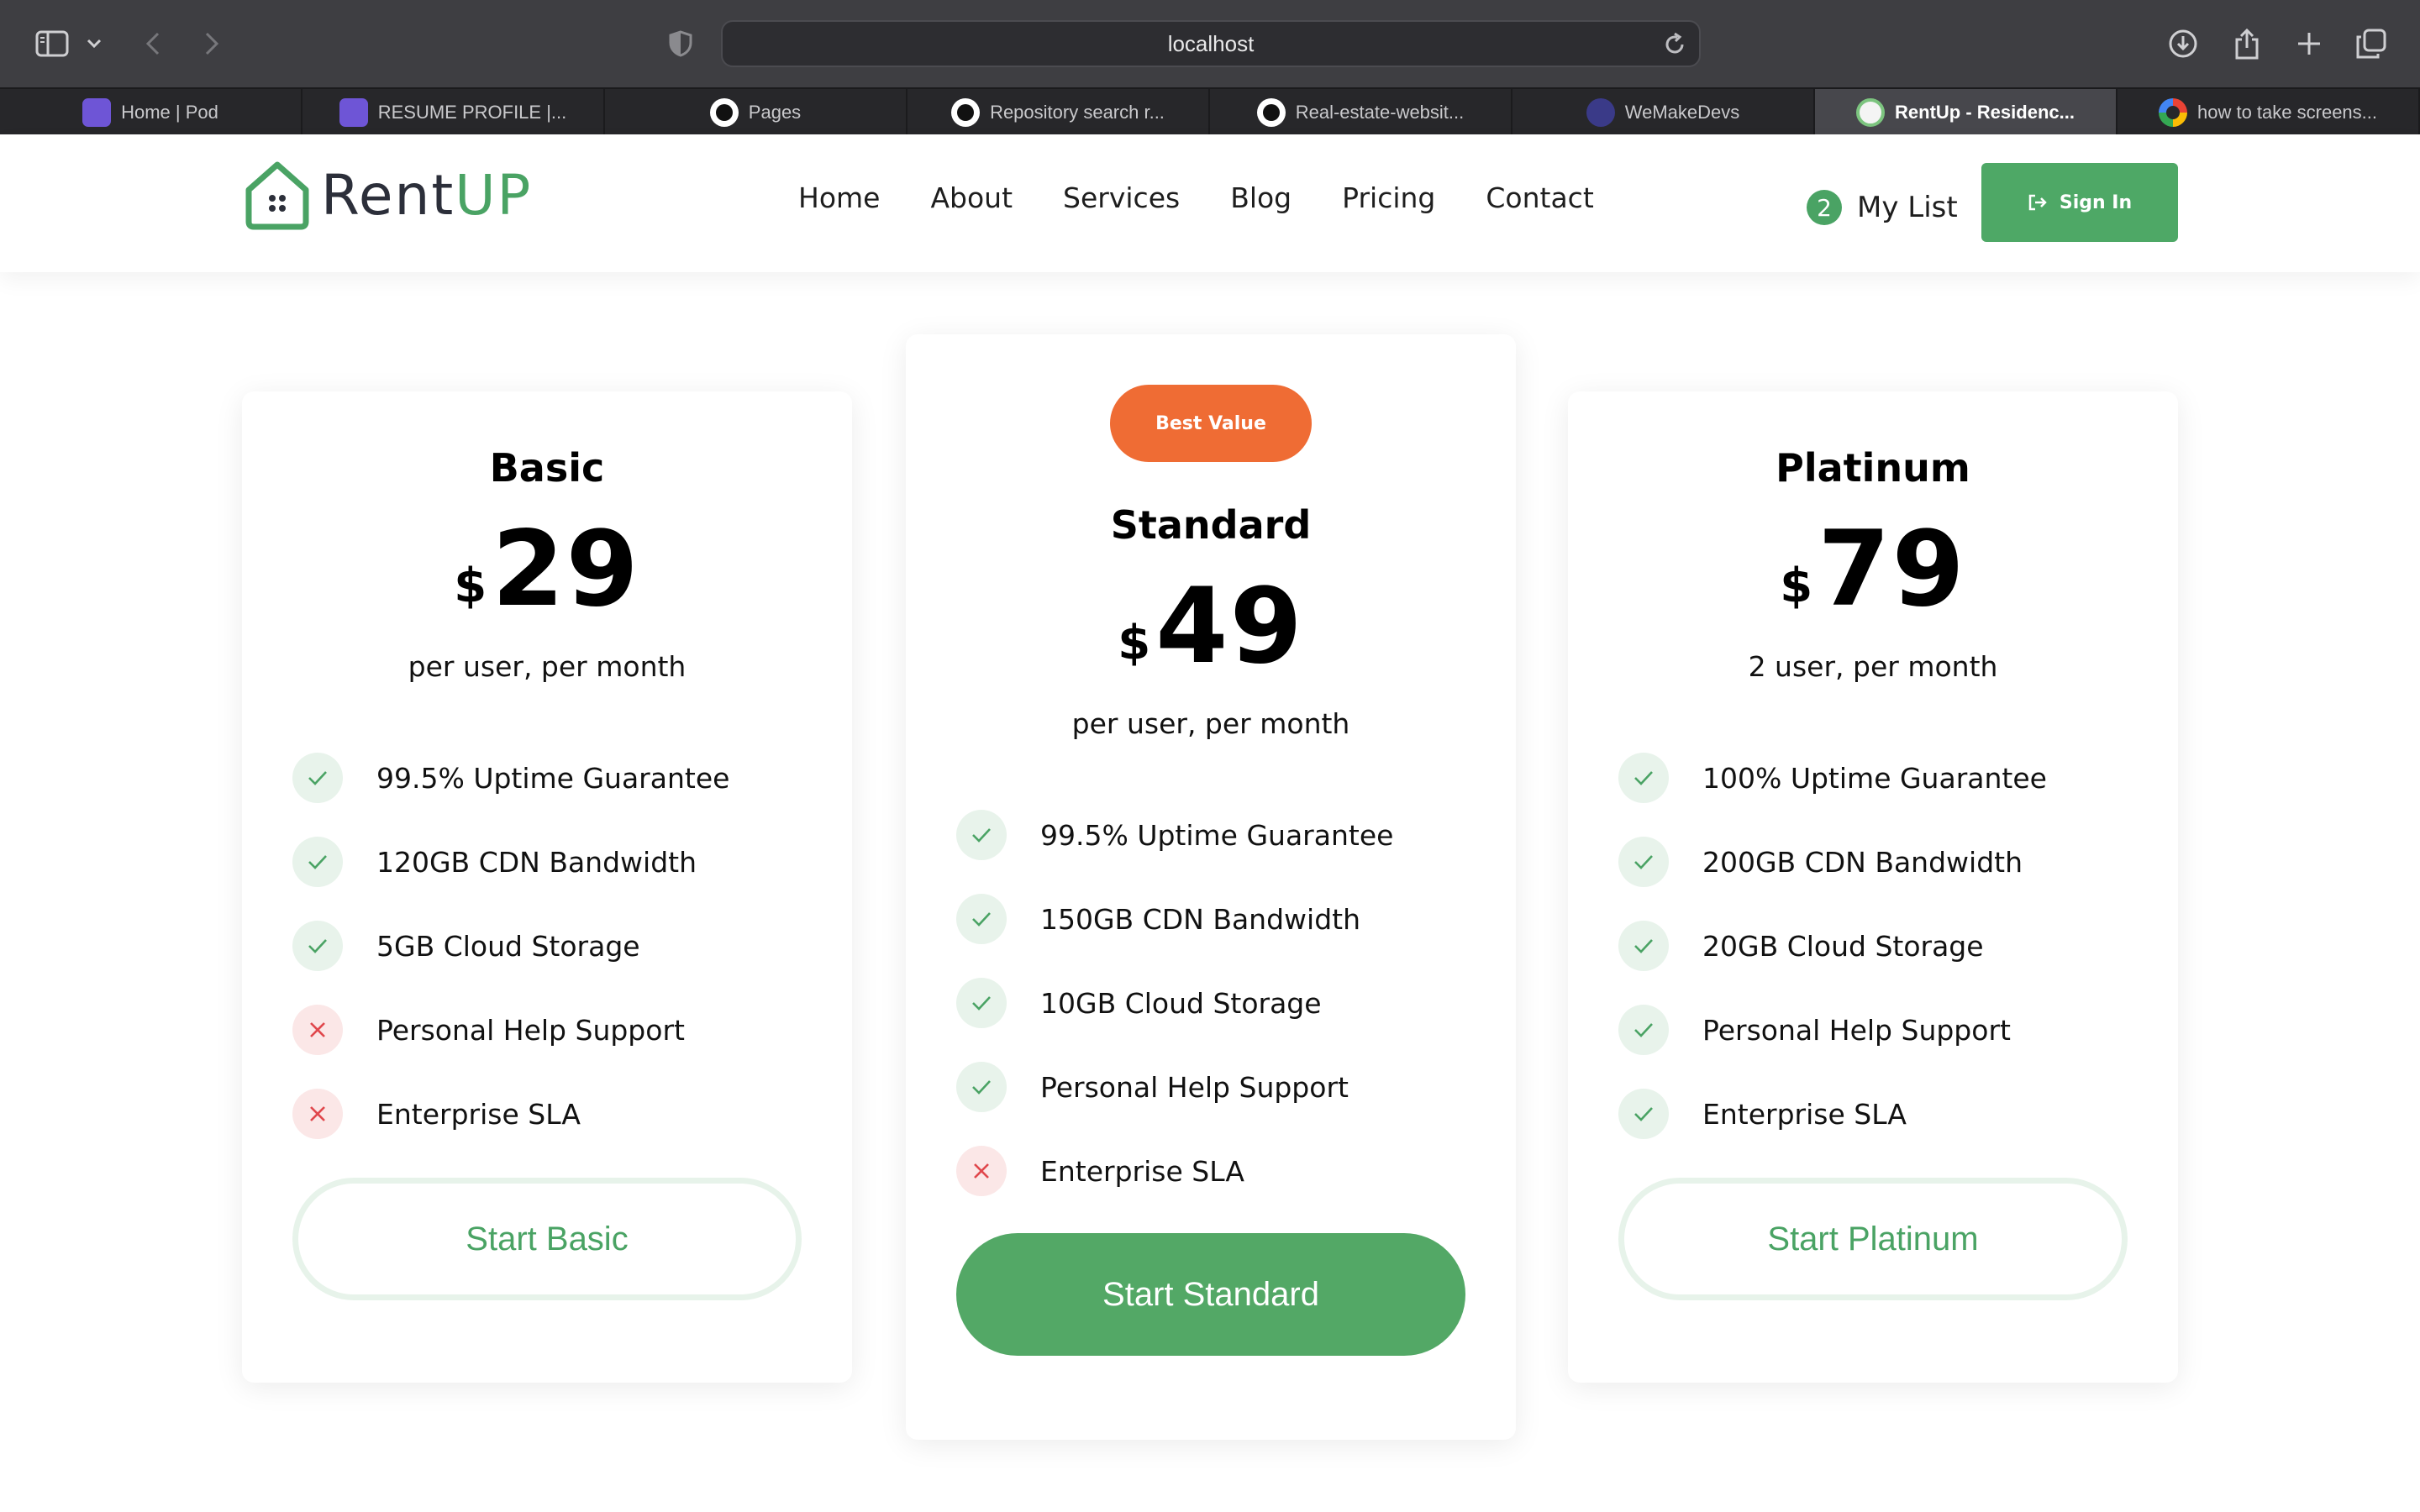 The width and height of the screenshot is (2420, 1512). Describe the element at coordinates (547, 1239) in the screenshot. I see `start-basic-button: Start Basic` at that location.